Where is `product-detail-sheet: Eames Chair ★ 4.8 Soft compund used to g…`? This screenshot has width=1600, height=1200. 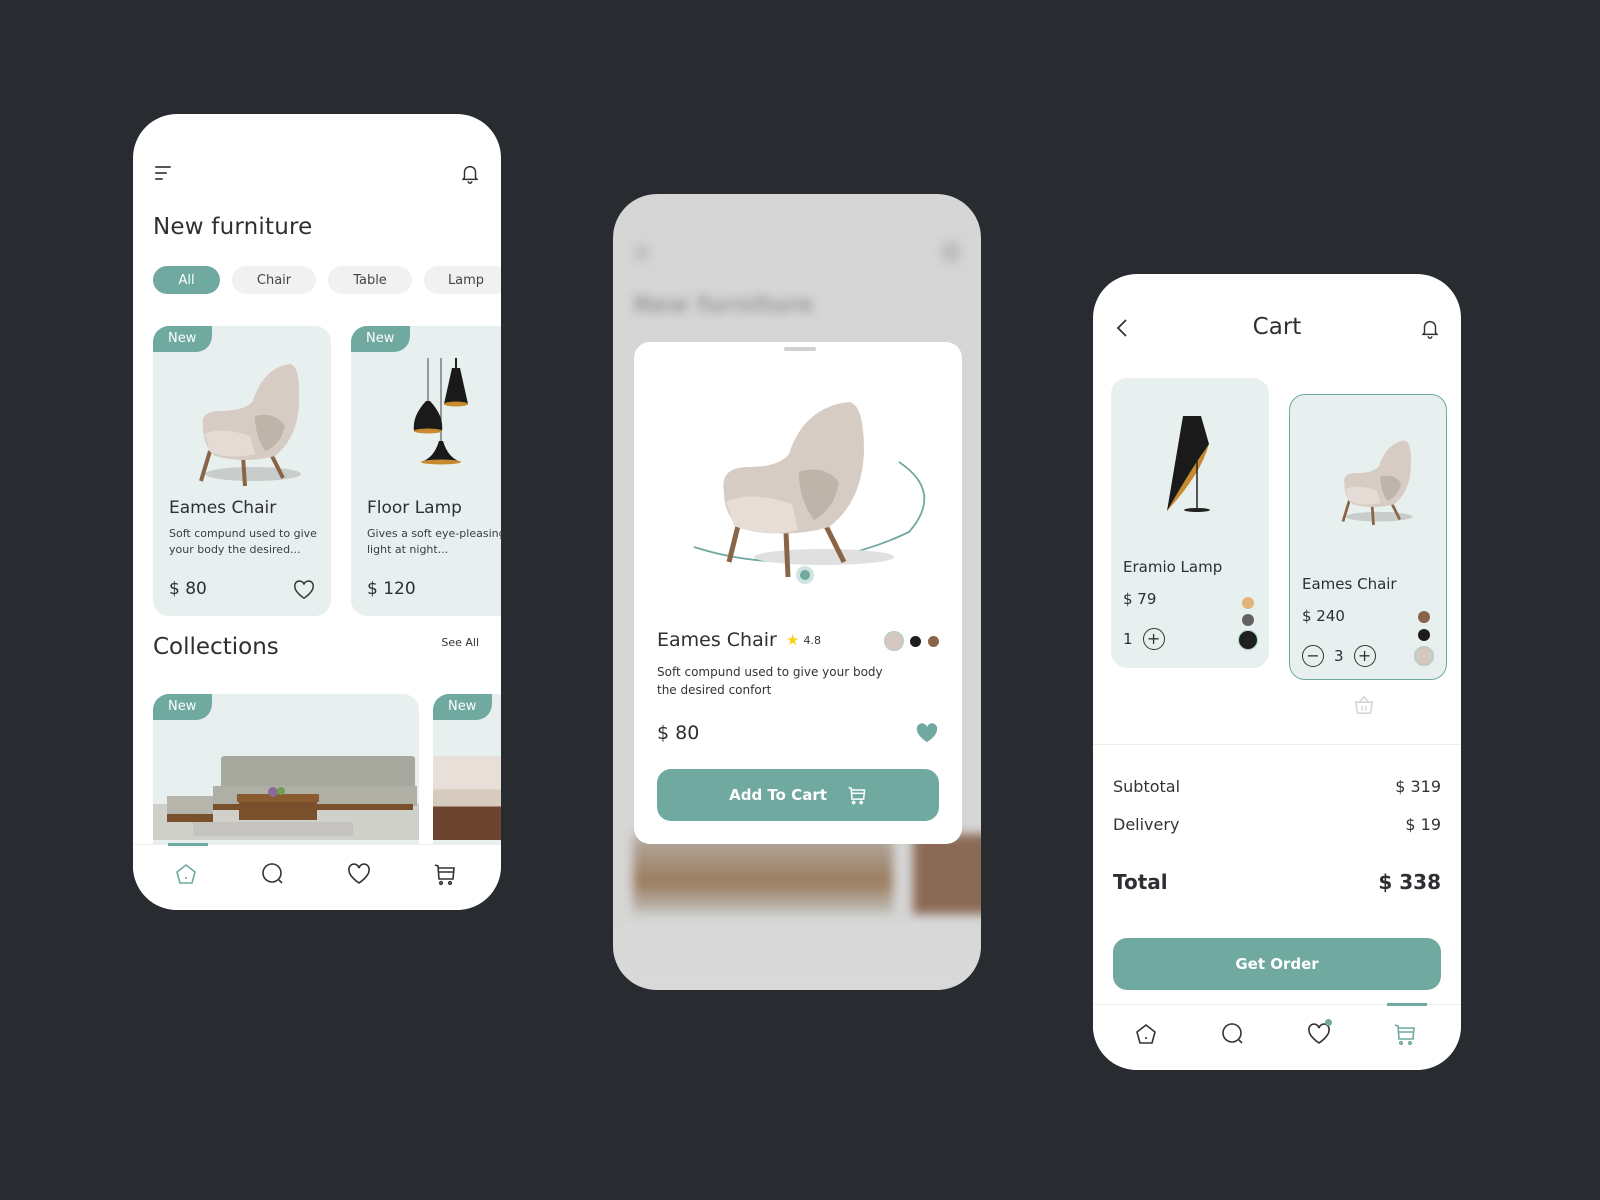 product-detail-sheet: Eames Chair ★ 4.8 Soft compund used to g… is located at coordinates (798, 593).